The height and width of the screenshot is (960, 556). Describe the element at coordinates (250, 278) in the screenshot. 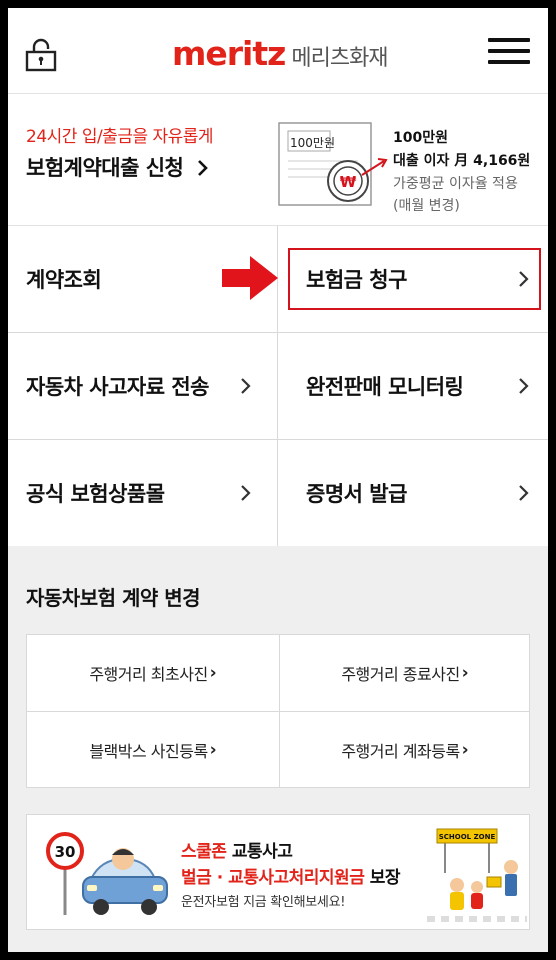

I see `red-arrow-icon` at that location.